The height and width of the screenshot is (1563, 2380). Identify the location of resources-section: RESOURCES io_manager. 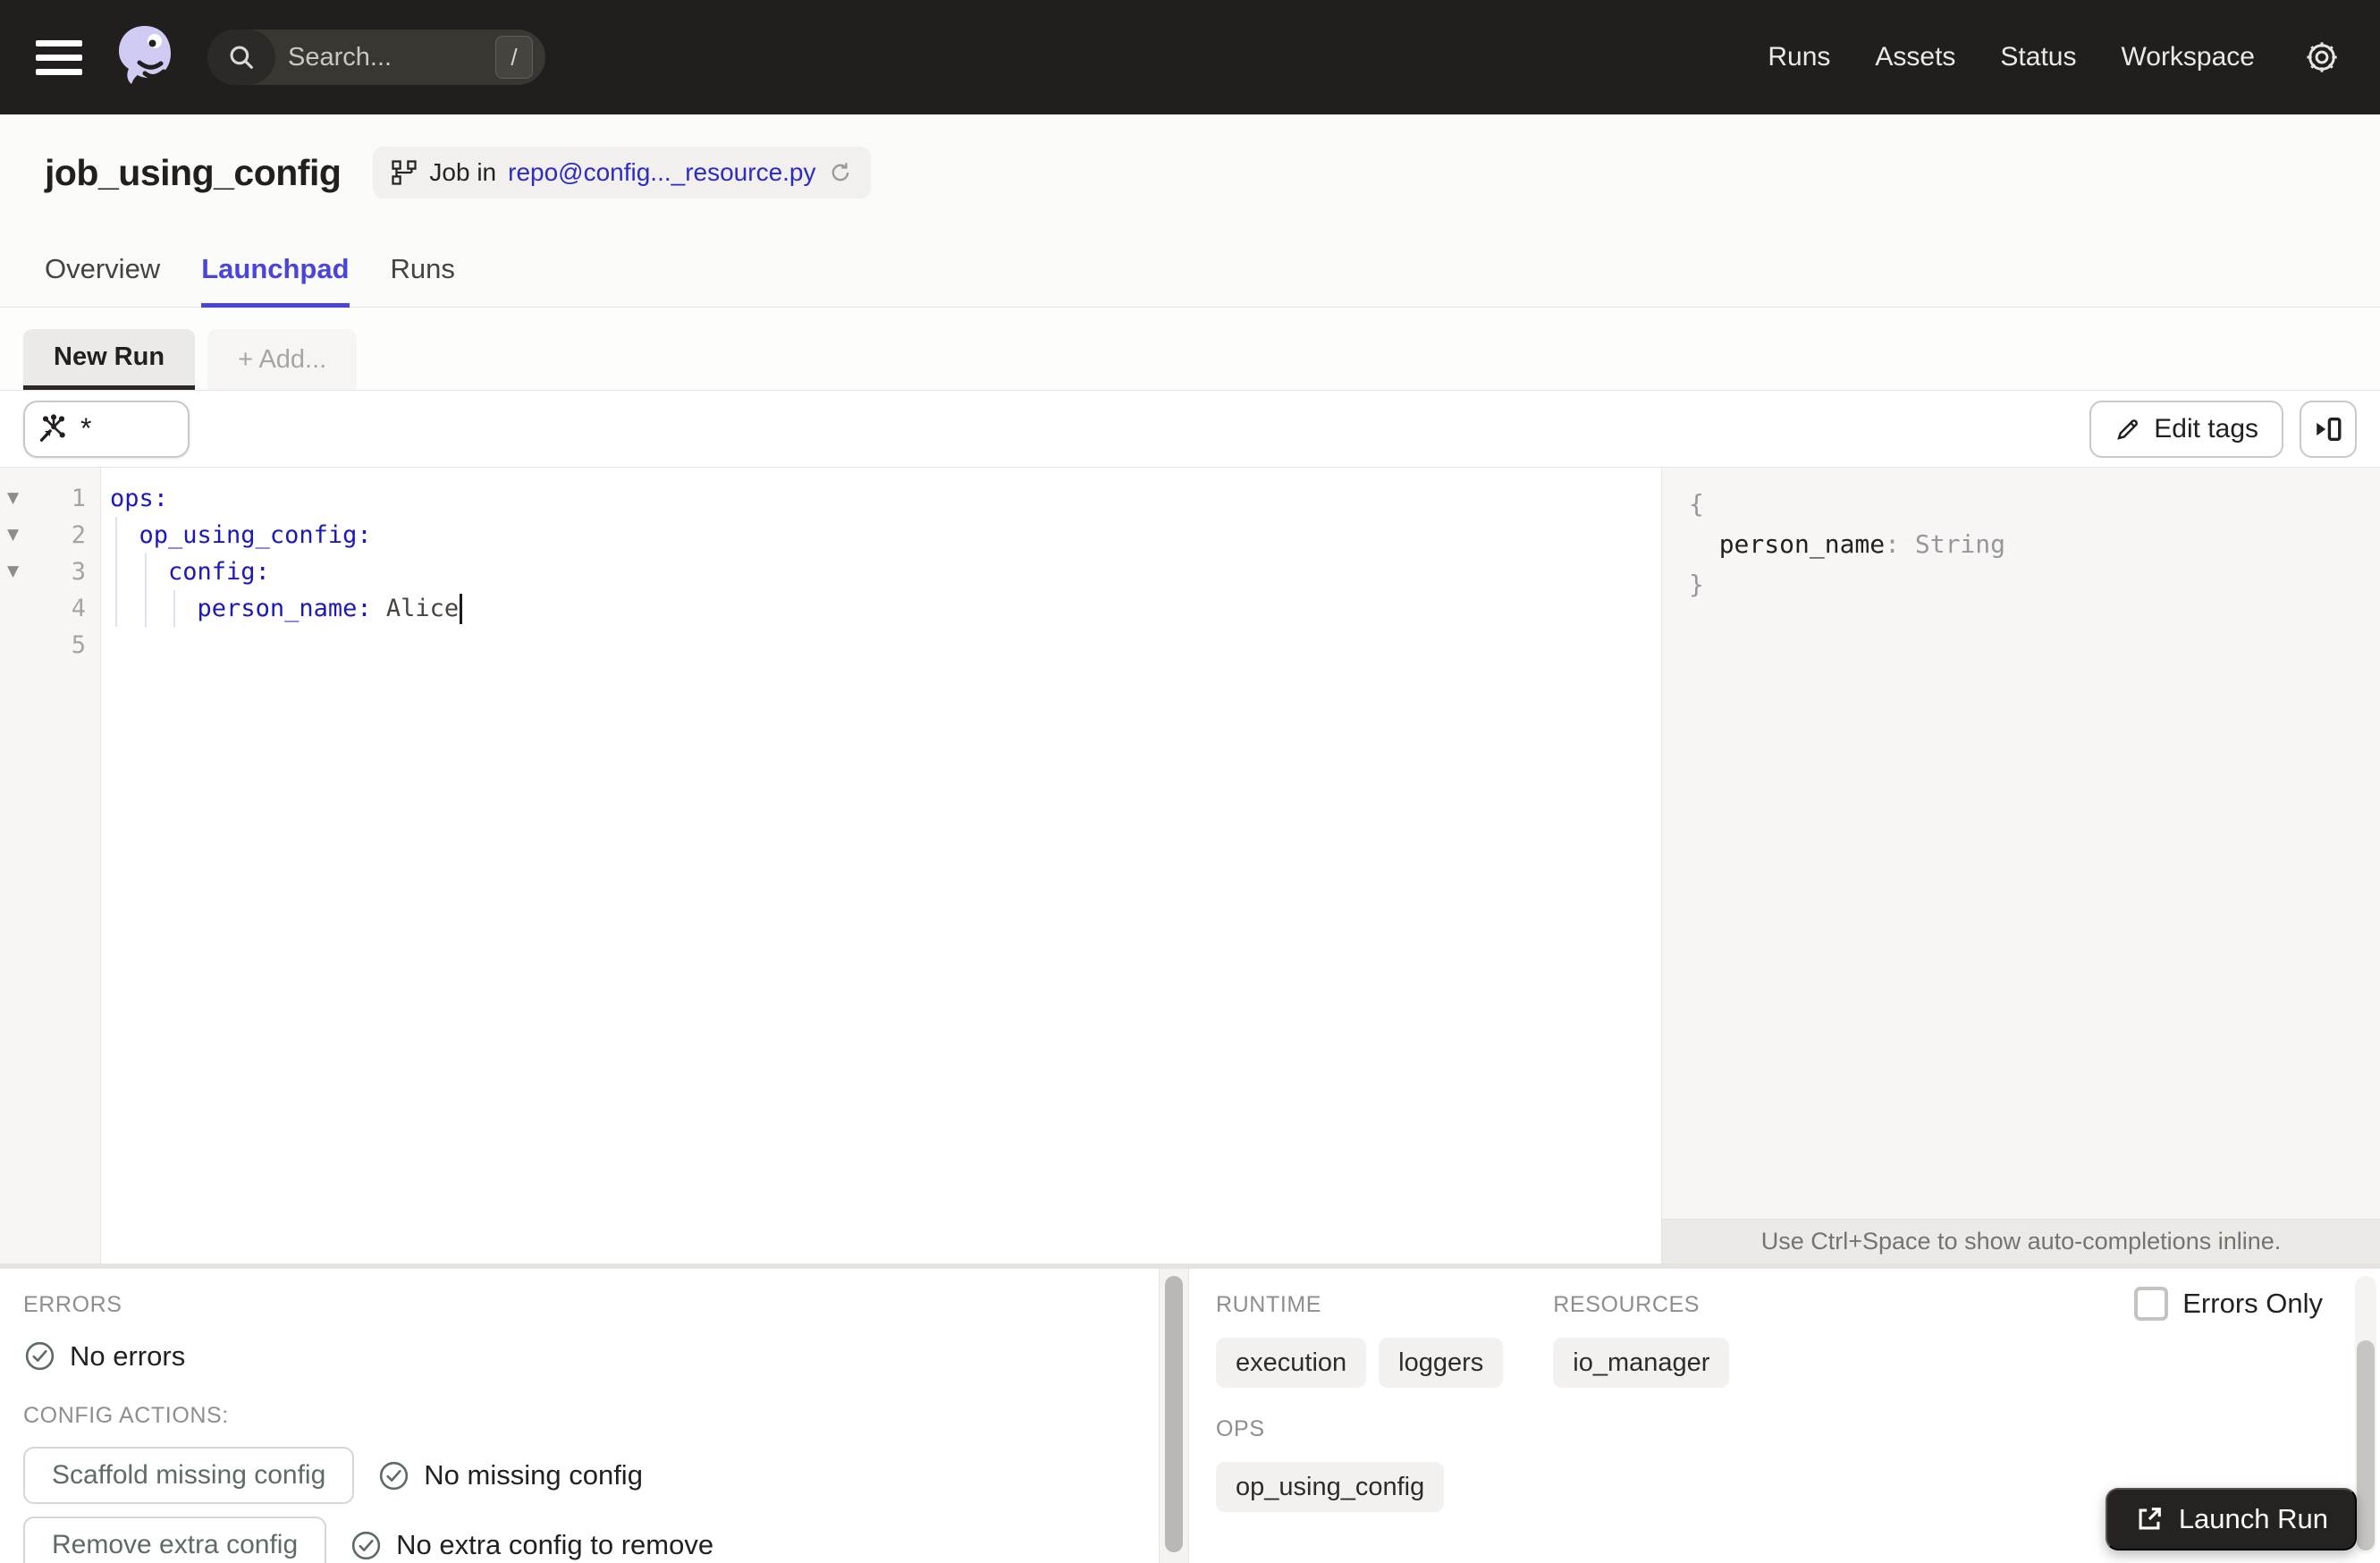
(1641, 1340).